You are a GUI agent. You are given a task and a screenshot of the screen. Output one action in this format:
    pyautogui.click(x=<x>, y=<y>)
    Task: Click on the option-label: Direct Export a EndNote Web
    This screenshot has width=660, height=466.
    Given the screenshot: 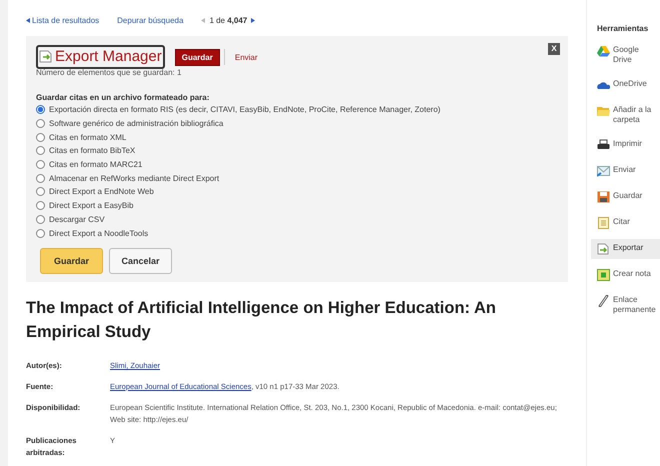 What is the action you would take?
    pyautogui.click(x=101, y=191)
    